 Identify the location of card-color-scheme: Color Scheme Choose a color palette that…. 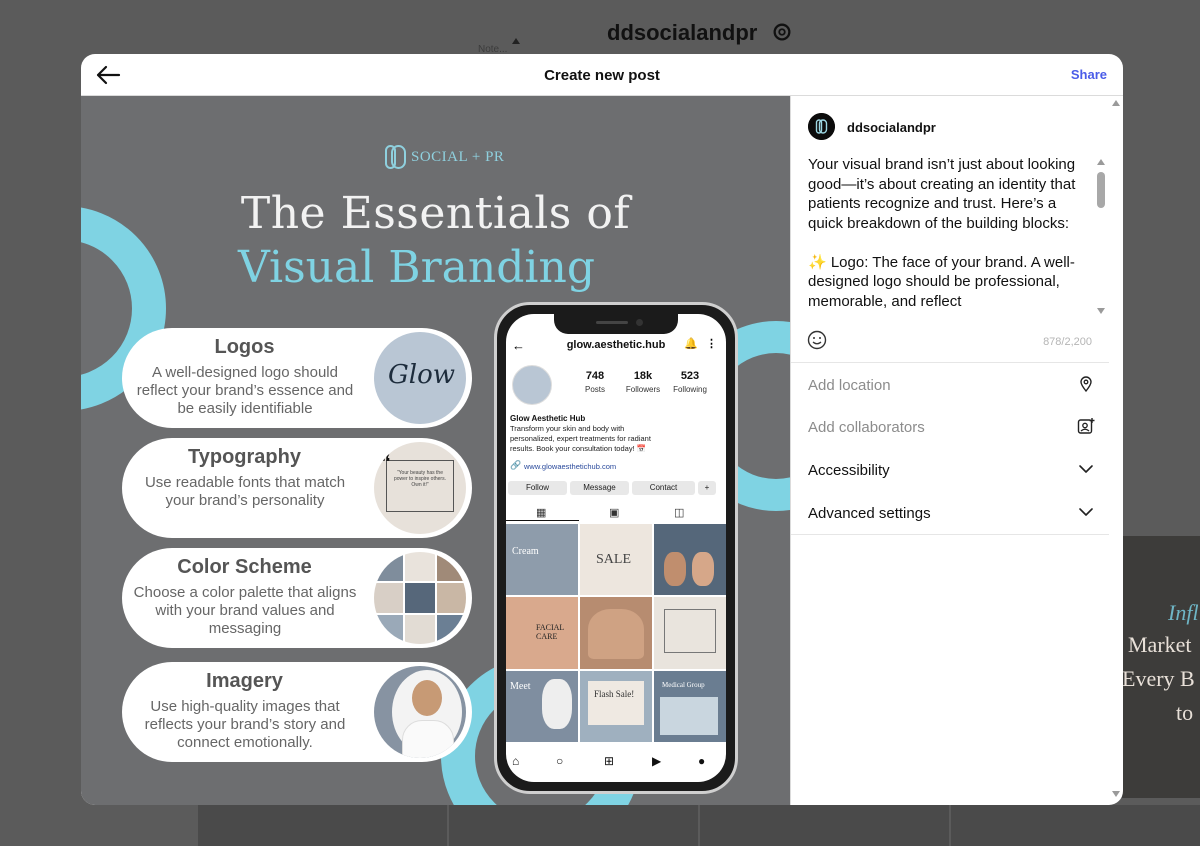
(297, 598).